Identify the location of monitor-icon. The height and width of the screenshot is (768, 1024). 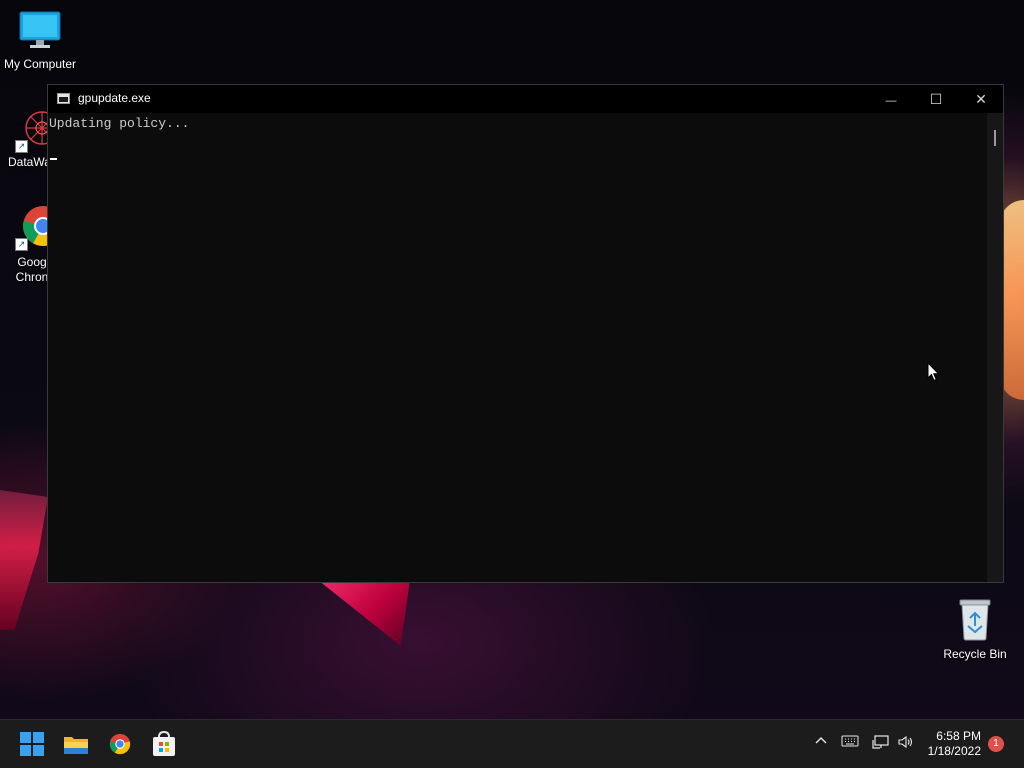
(40, 29).